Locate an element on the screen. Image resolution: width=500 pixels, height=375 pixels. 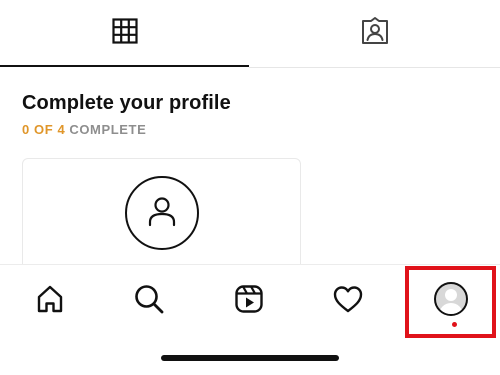
profile-photo-placeholder is located at coordinates (162, 213).